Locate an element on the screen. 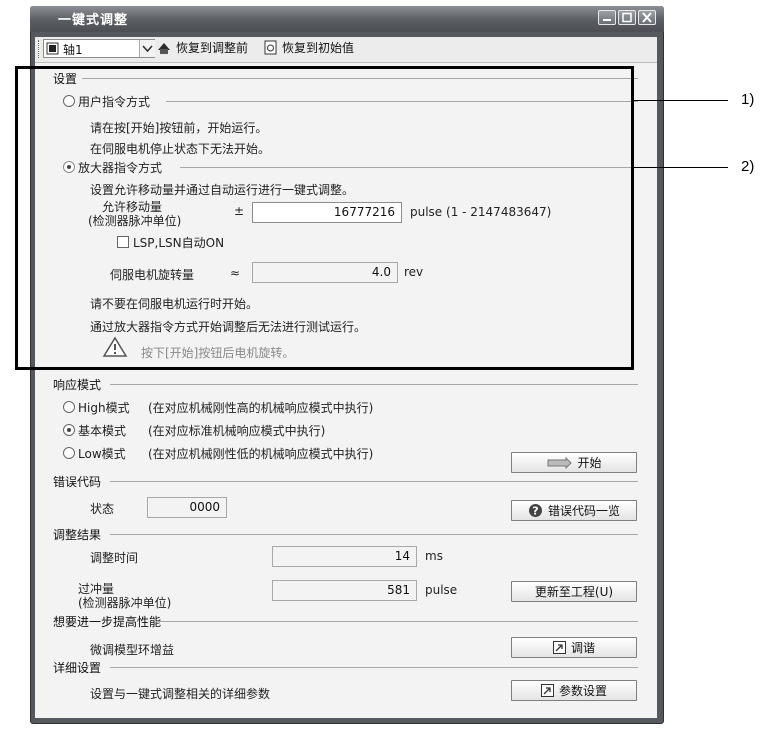 This screenshot has height=731, width=770. minimize-icon is located at coordinates (607, 20).